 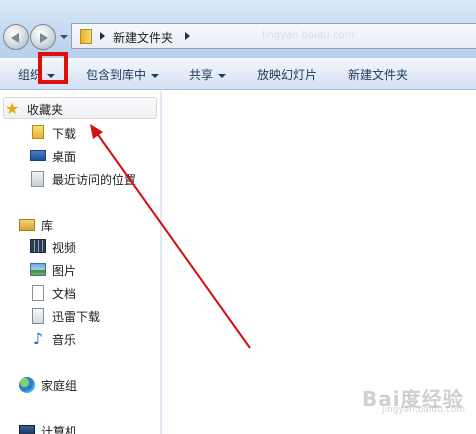 What do you see at coordinates (27, 225) in the screenshot?
I see `libraries-icon` at bounding box center [27, 225].